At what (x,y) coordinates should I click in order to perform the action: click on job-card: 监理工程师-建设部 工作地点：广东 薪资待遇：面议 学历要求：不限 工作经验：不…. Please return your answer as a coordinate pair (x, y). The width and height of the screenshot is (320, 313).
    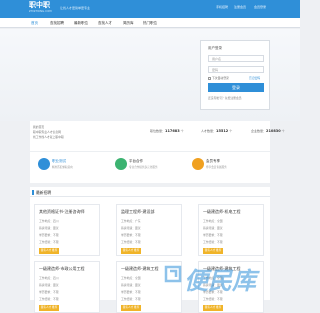
    Looking at the image, I should click on (149, 230).